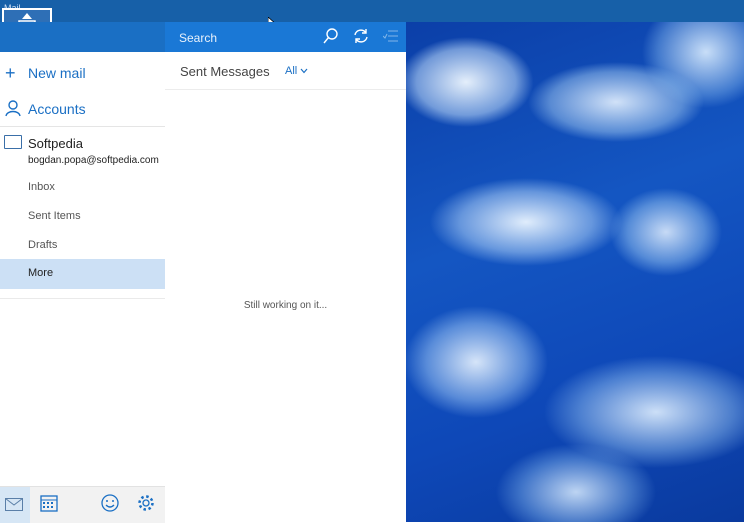  What do you see at coordinates (225, 71) in the screenshot?
I see `folder-heading: Sent Messages` at bounding box center [225, 71].